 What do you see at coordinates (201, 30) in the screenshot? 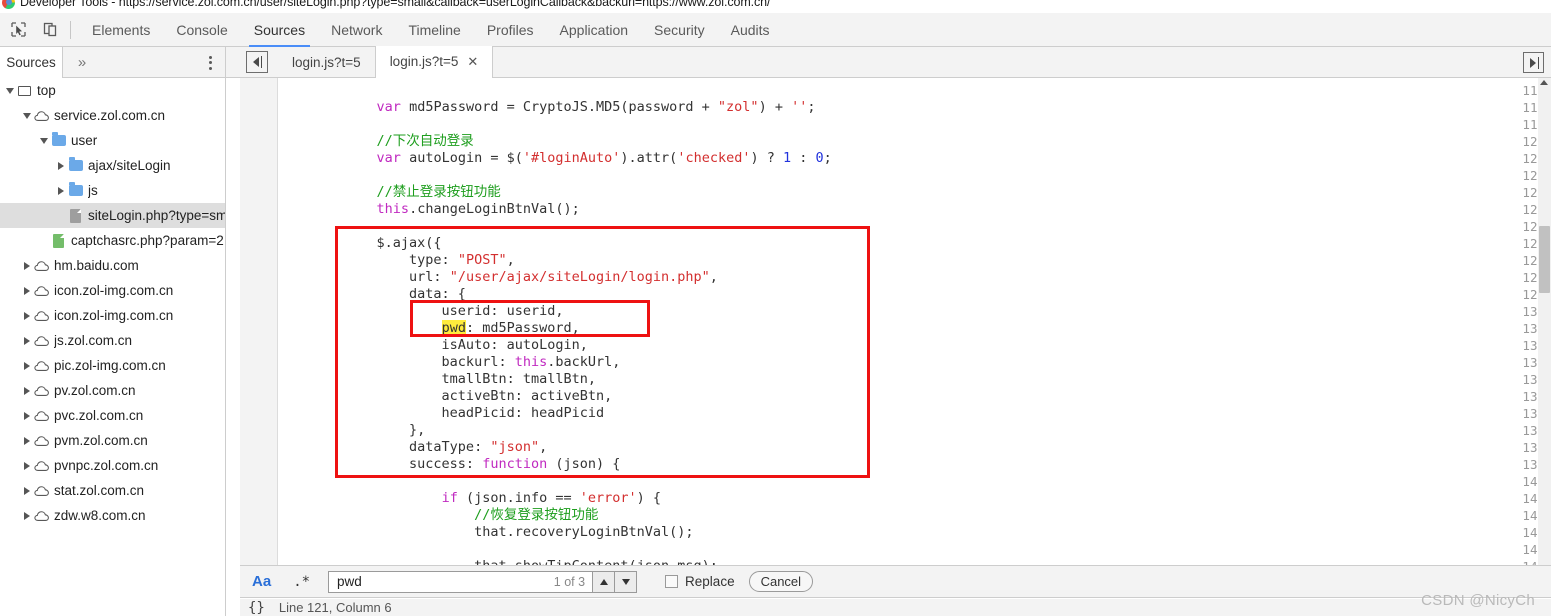
I see `tab-console: Console` at bounding box center [201, 30].